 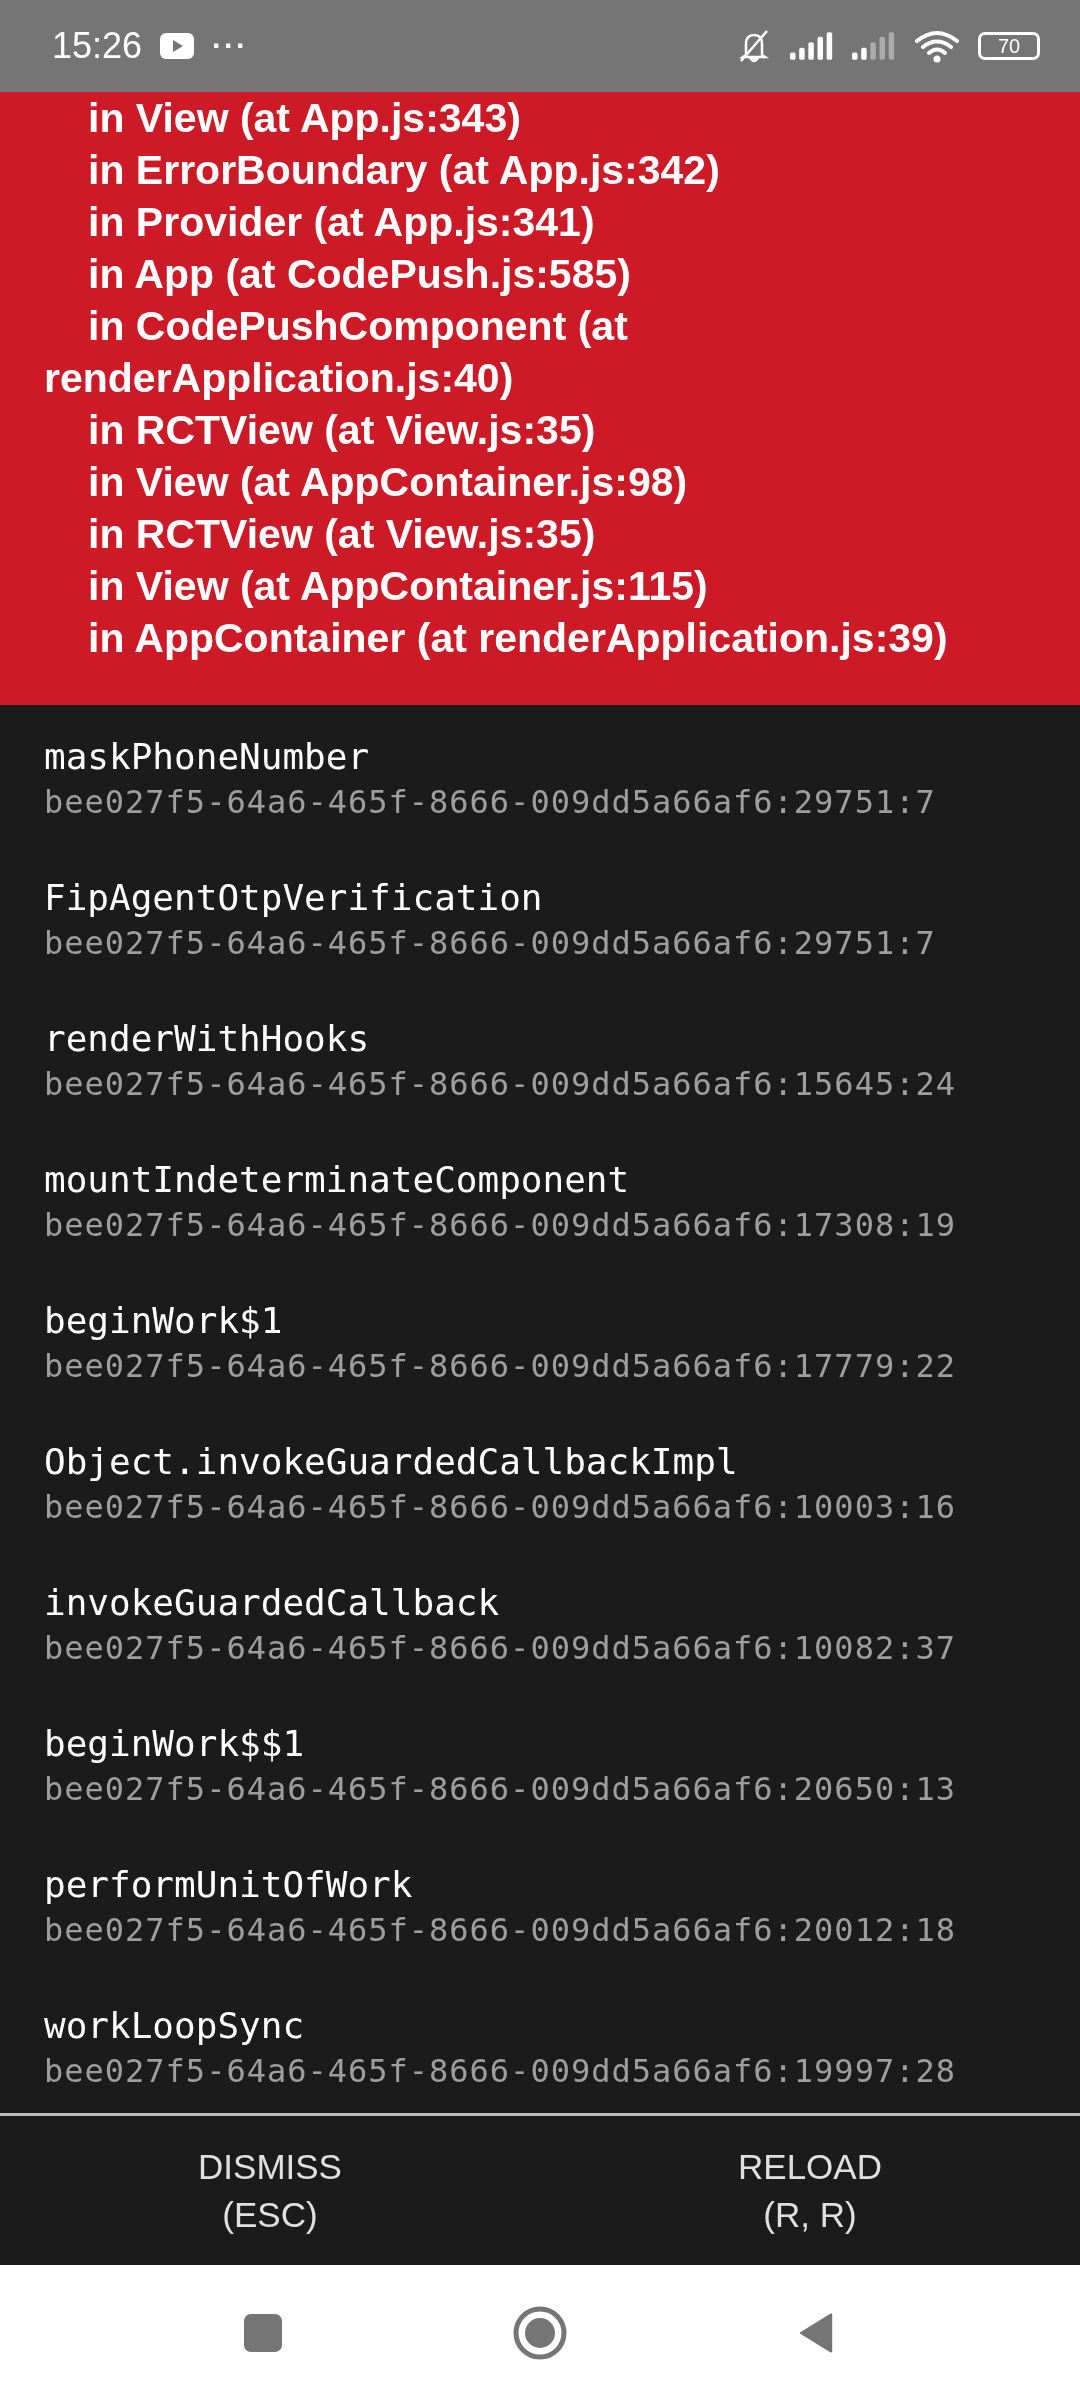 I want to click on recents-icon, so click(x=263, y=2332).